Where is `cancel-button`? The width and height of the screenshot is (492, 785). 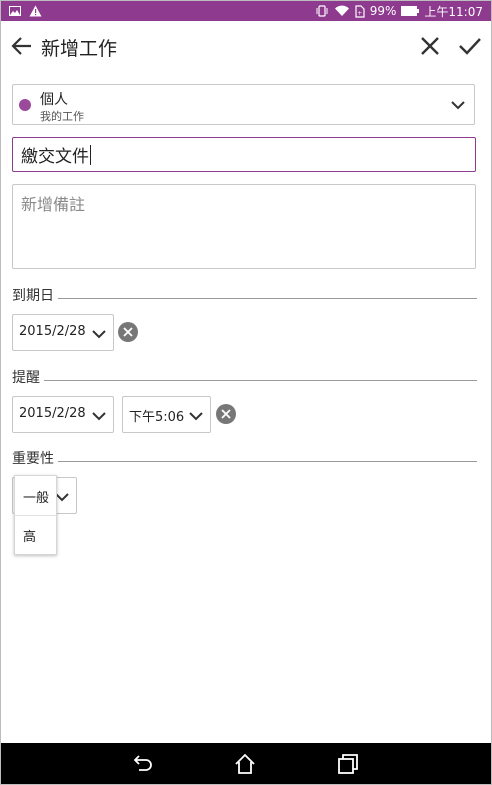
cancel-button is located at coordinates (430, 46).